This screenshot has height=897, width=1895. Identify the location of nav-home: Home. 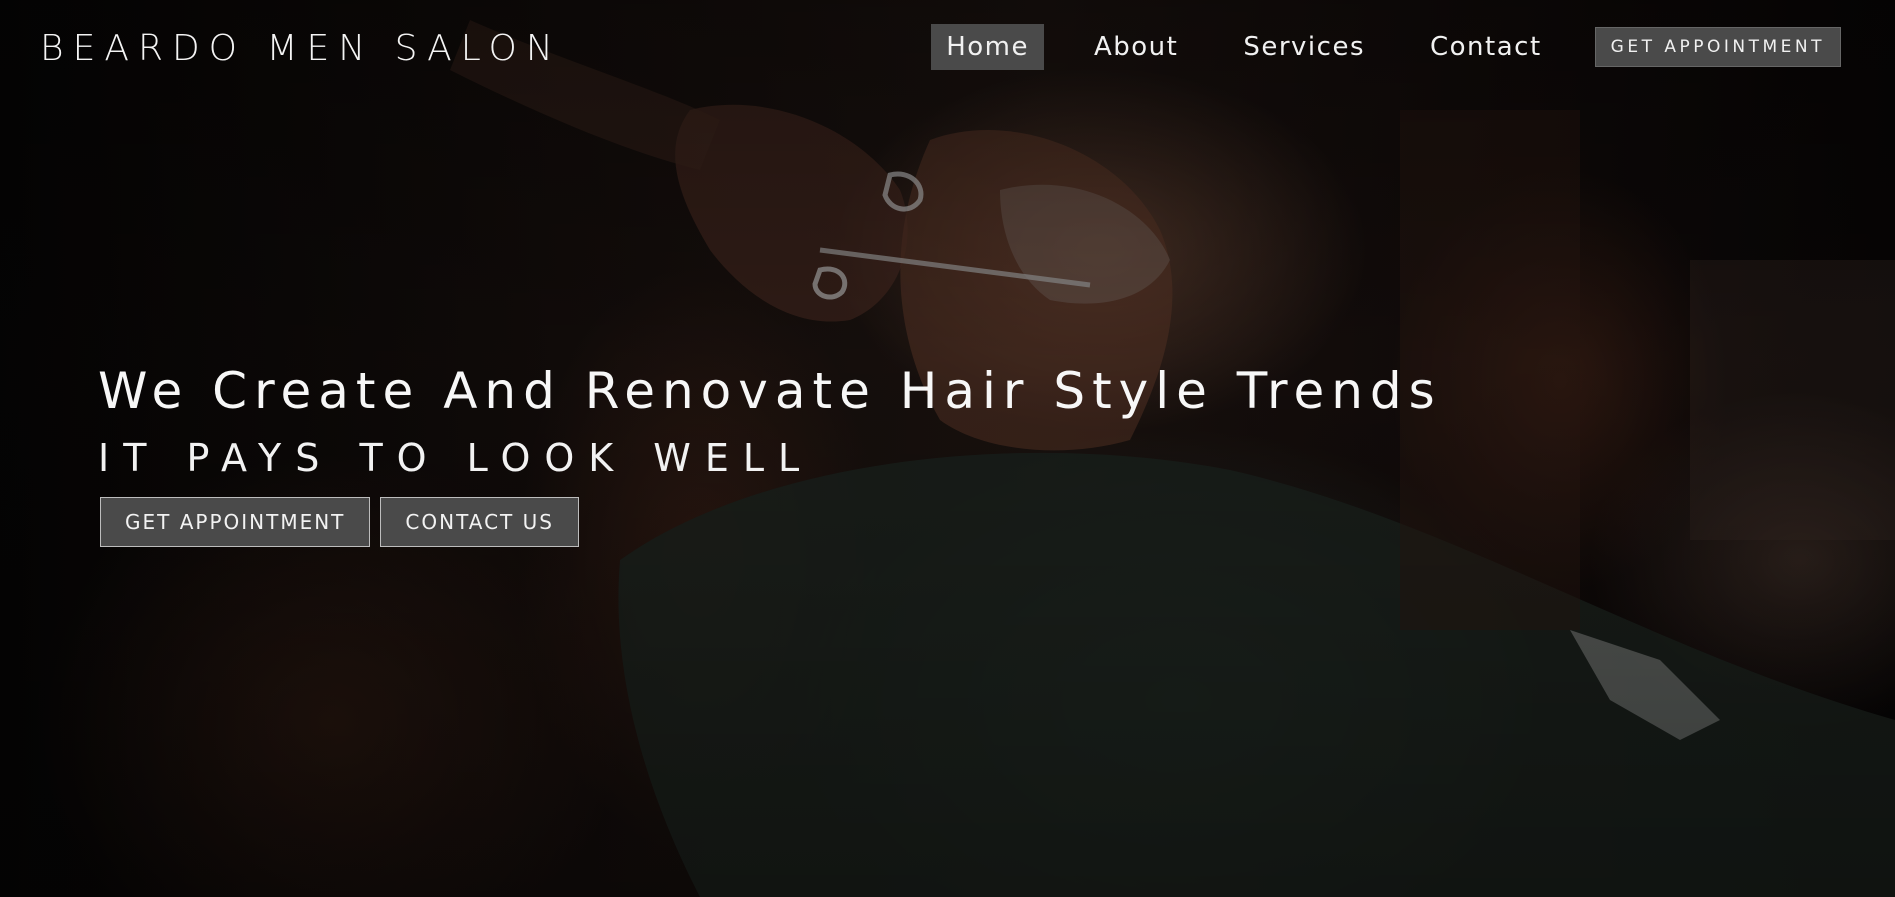
(987, 47).